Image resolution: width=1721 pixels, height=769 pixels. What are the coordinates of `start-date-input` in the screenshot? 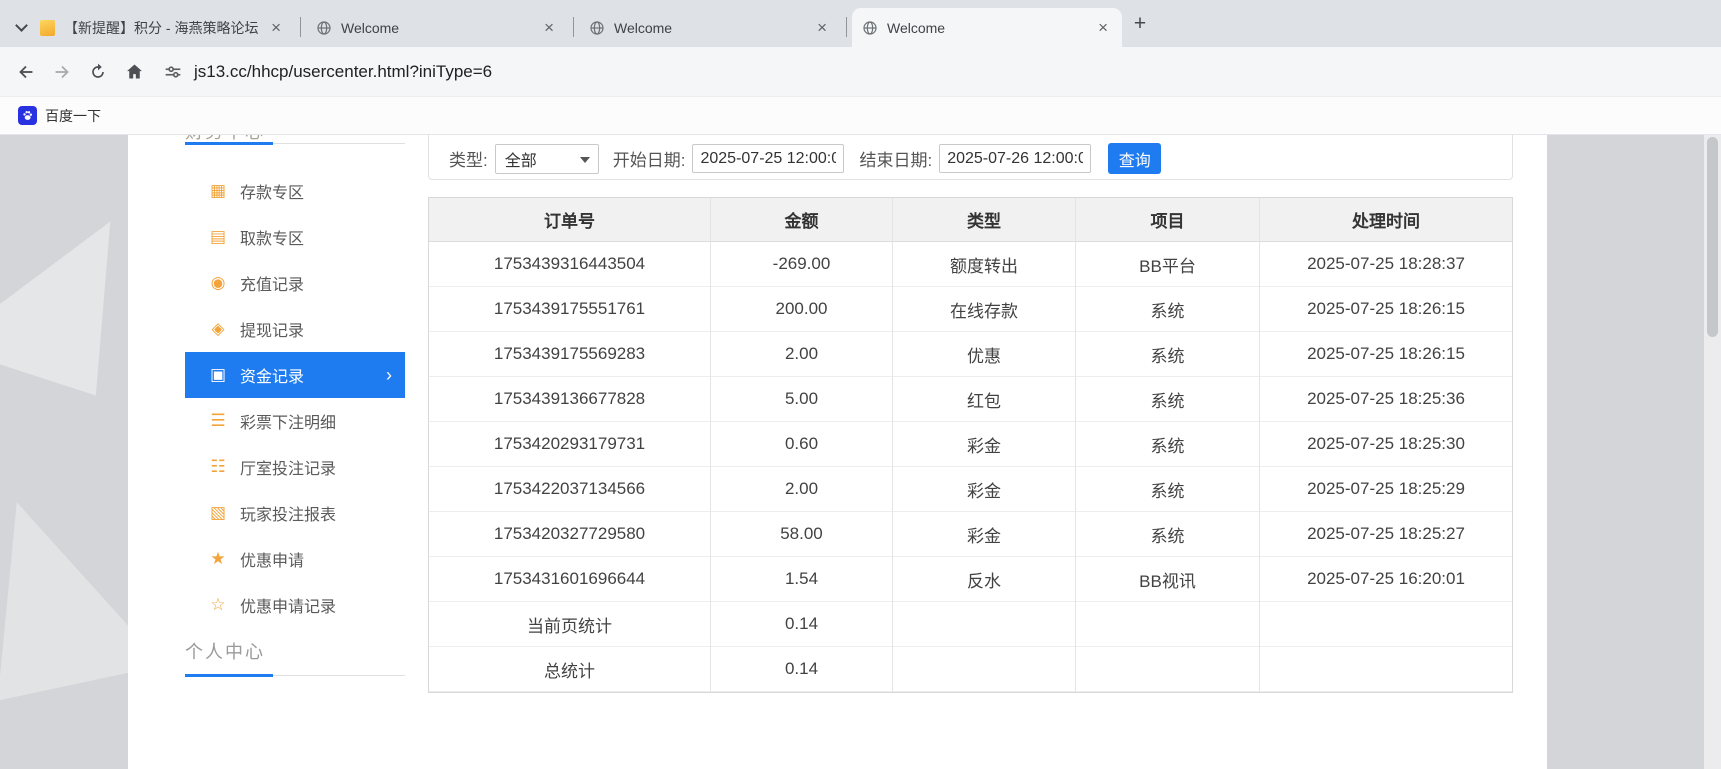 It's located at (768, 158).